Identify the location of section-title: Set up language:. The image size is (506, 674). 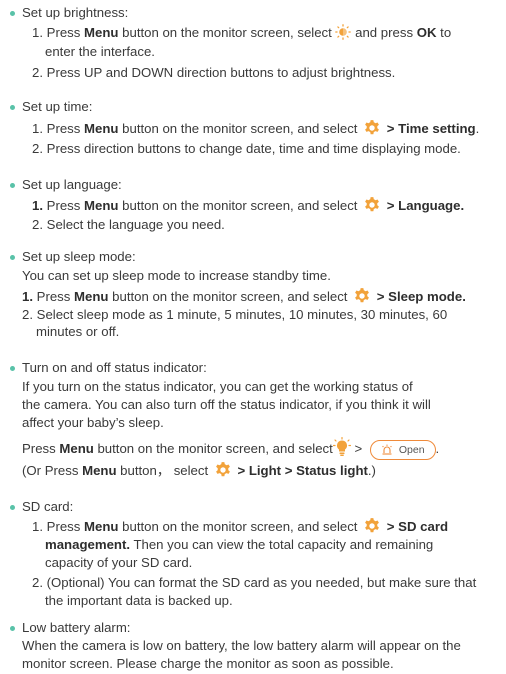
(72, 184).